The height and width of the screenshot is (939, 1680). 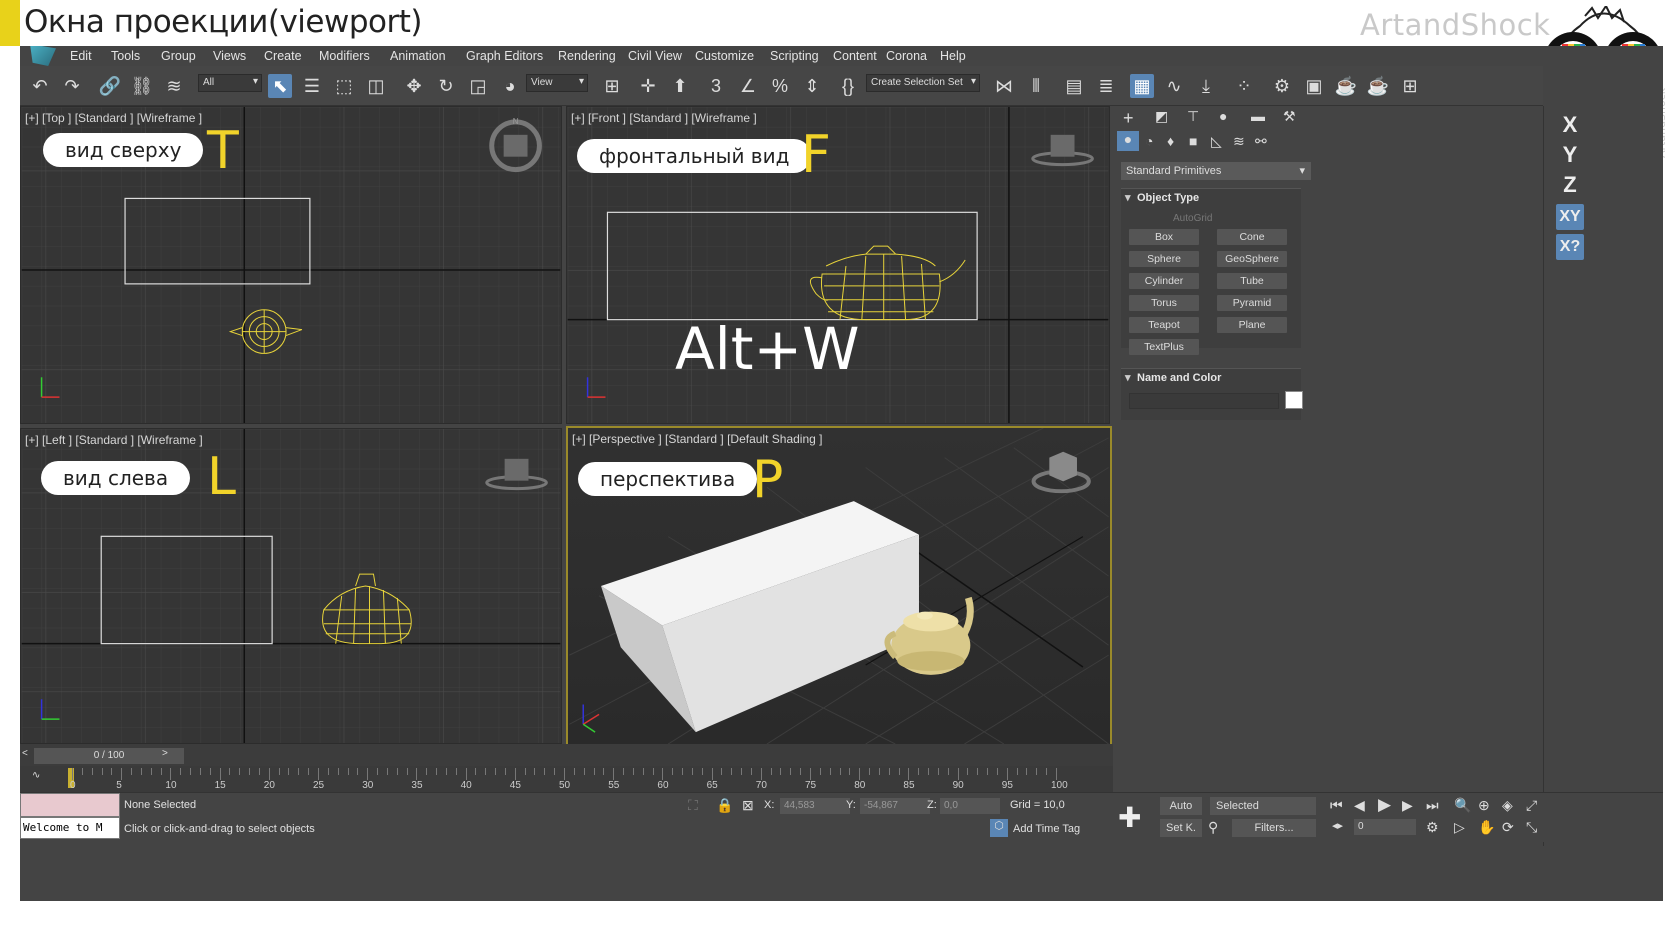 What do you see at coordinates (1244, 86) in the screenshot?
I see `material-editor-icon: ⁘` at bounding box center [1244, 86].